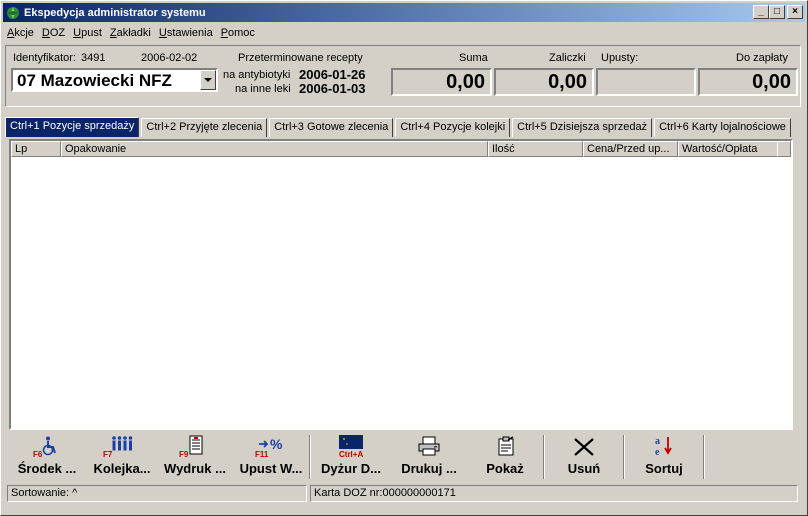 This screenshot has width=808, height=516. What do you see at coordinates (722, 127) in the screenshot?
I see `tab-karty-lojalnosciowe: Ctrl+6 Karty lojalnościowe` at bounding box center [722, 127].